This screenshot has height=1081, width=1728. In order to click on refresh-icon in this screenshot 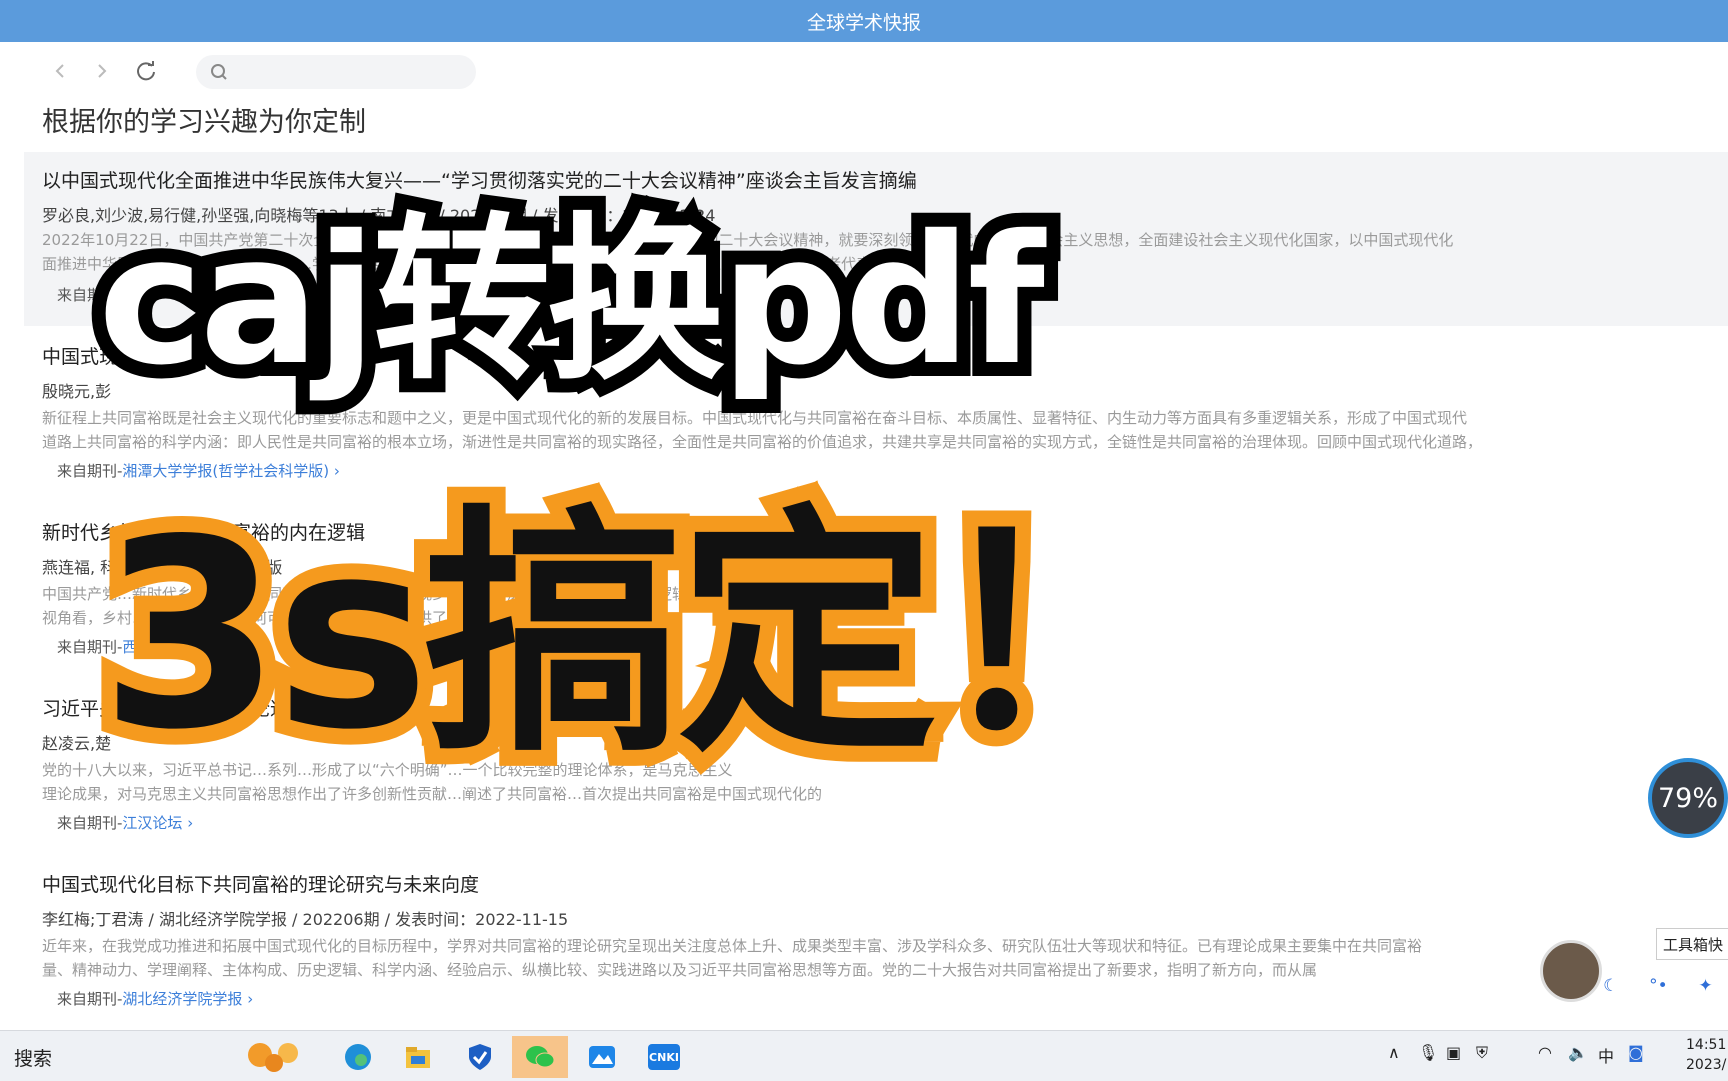, I will do `click(146, 71)`.